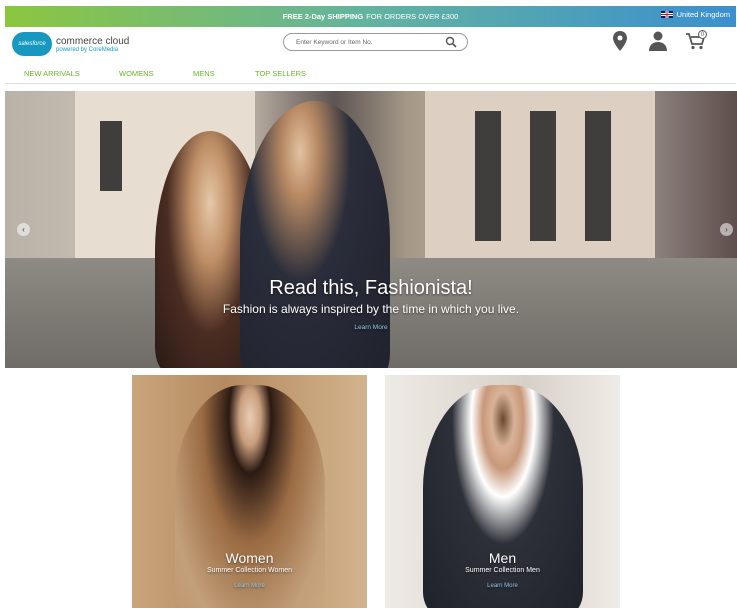 Image resolution: width=737 pixels, height=608 pixels. What do you see at coordinates (370, 42) in the screenshot?
I see `search-input` at bounding box center [370, 42].